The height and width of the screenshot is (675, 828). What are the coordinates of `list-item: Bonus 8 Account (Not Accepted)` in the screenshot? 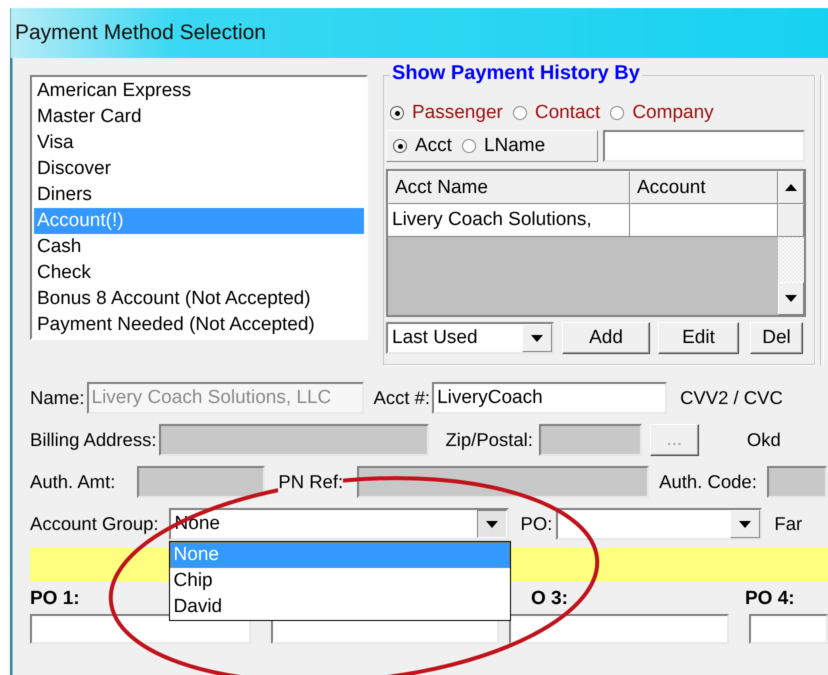 It's located at (199, 299).